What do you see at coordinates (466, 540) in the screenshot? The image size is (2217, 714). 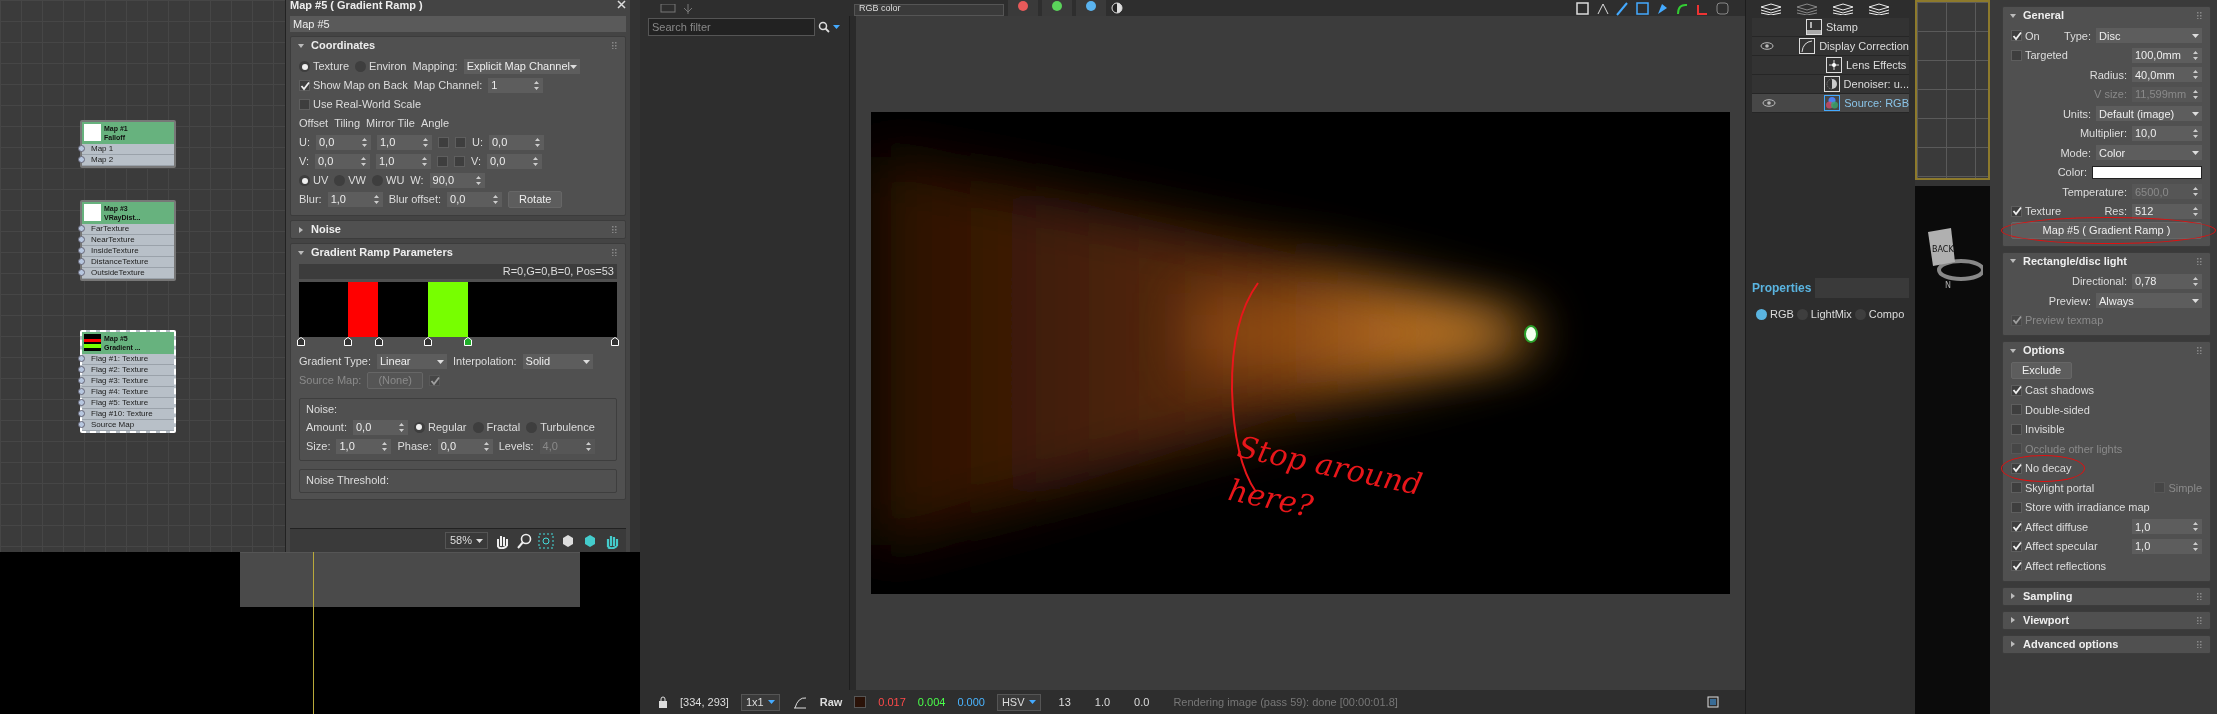 I see `zoom-dropdown: 58%` at bounding box center [466, 540].